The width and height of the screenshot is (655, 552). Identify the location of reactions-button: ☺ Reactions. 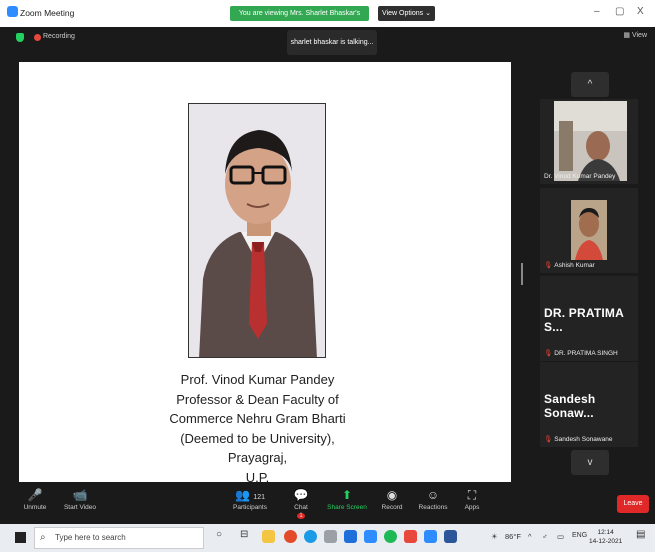
(433, 498).